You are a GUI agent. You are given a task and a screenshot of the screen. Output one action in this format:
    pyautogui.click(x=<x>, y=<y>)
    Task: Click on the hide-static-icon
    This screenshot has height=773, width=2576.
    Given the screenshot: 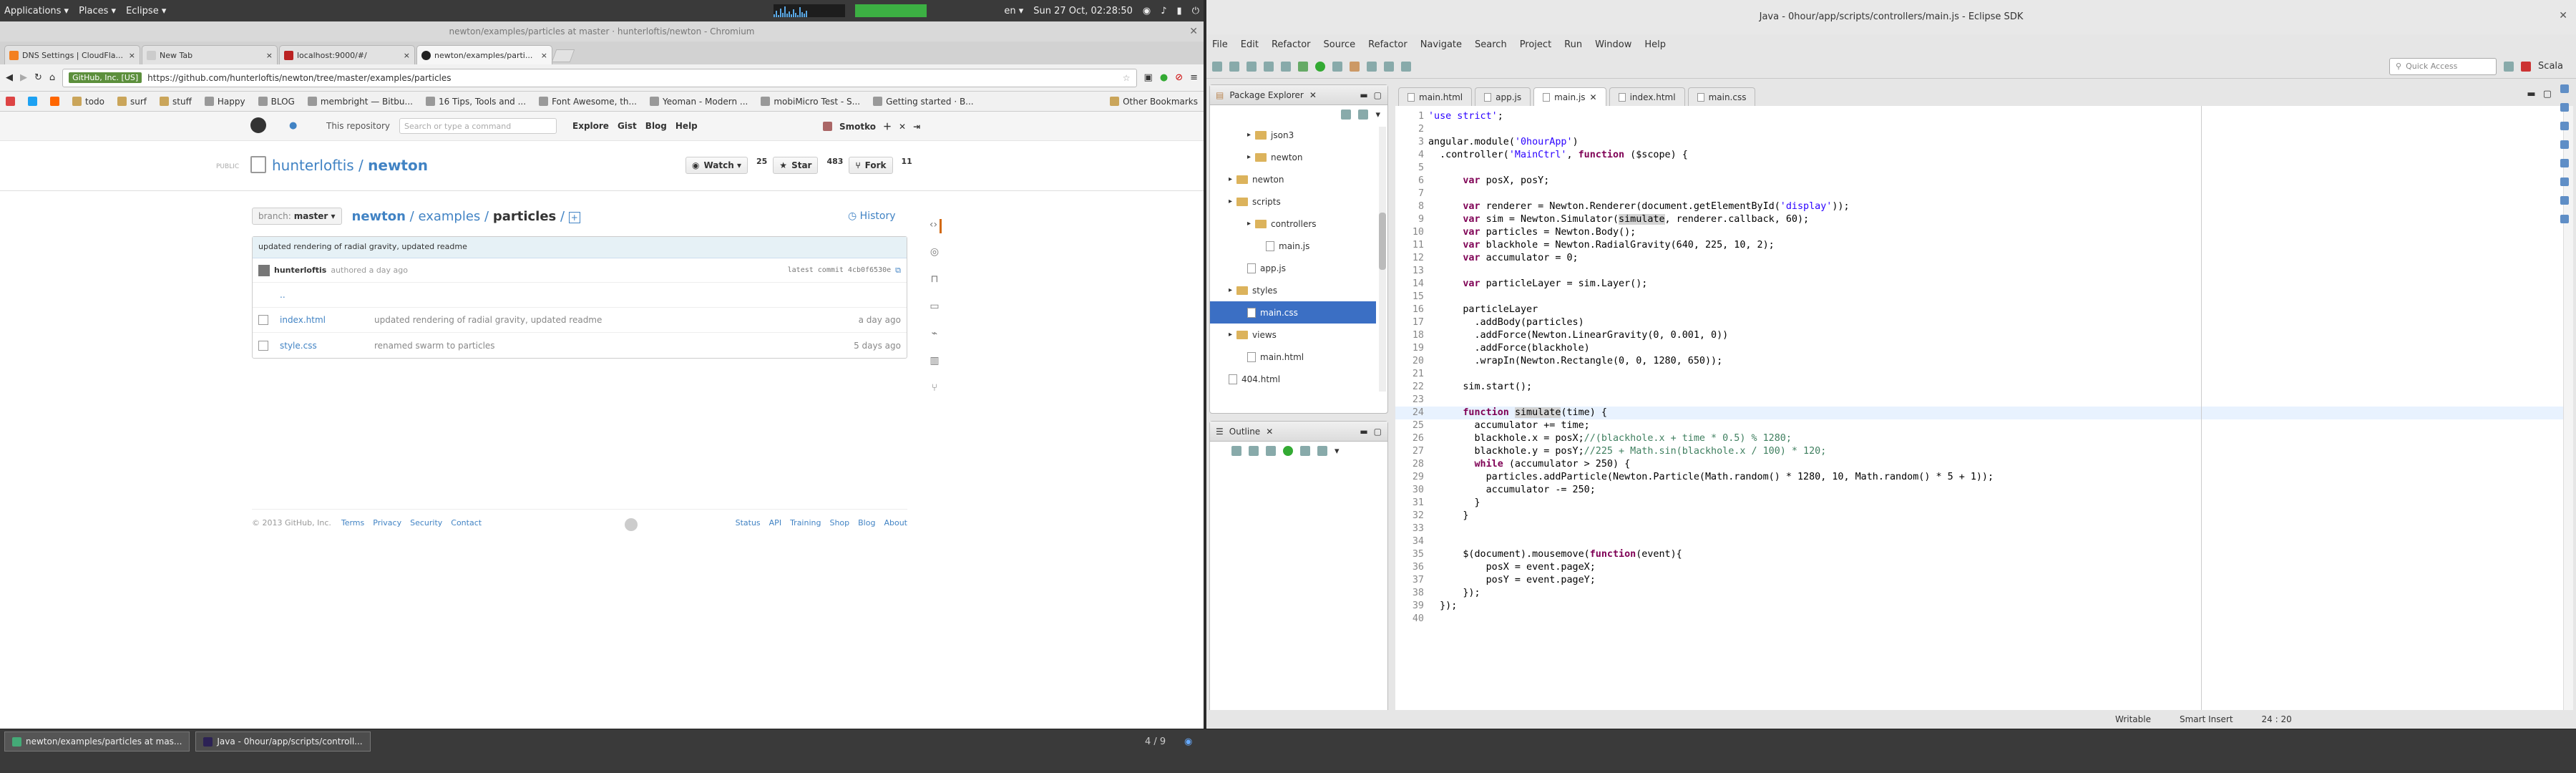 What is the action you would take?
    pyautogui.click(x=1271, y=451)
    